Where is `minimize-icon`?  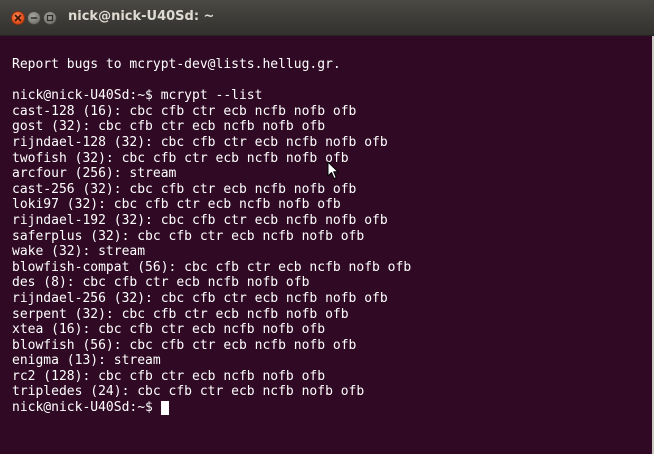 minimize-icon is located at coordinates (34, 18).